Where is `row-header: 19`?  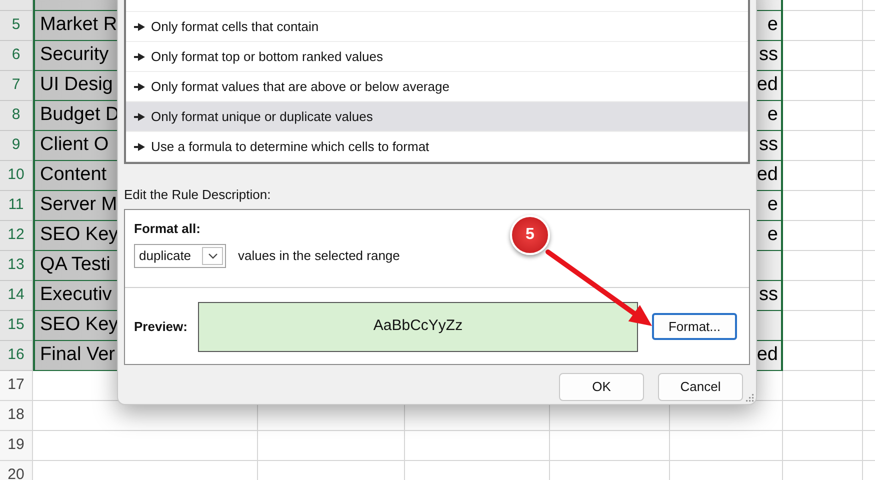 row-header: 19 is located at coordinates (16, 446).